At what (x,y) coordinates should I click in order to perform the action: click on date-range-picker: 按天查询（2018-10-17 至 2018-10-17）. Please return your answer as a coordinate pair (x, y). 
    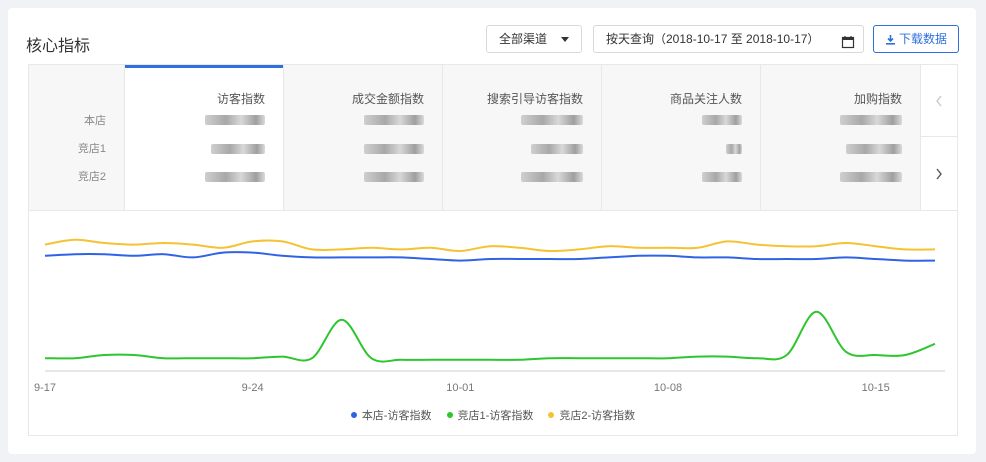
    Looking at the image, I should click on (728, 39).